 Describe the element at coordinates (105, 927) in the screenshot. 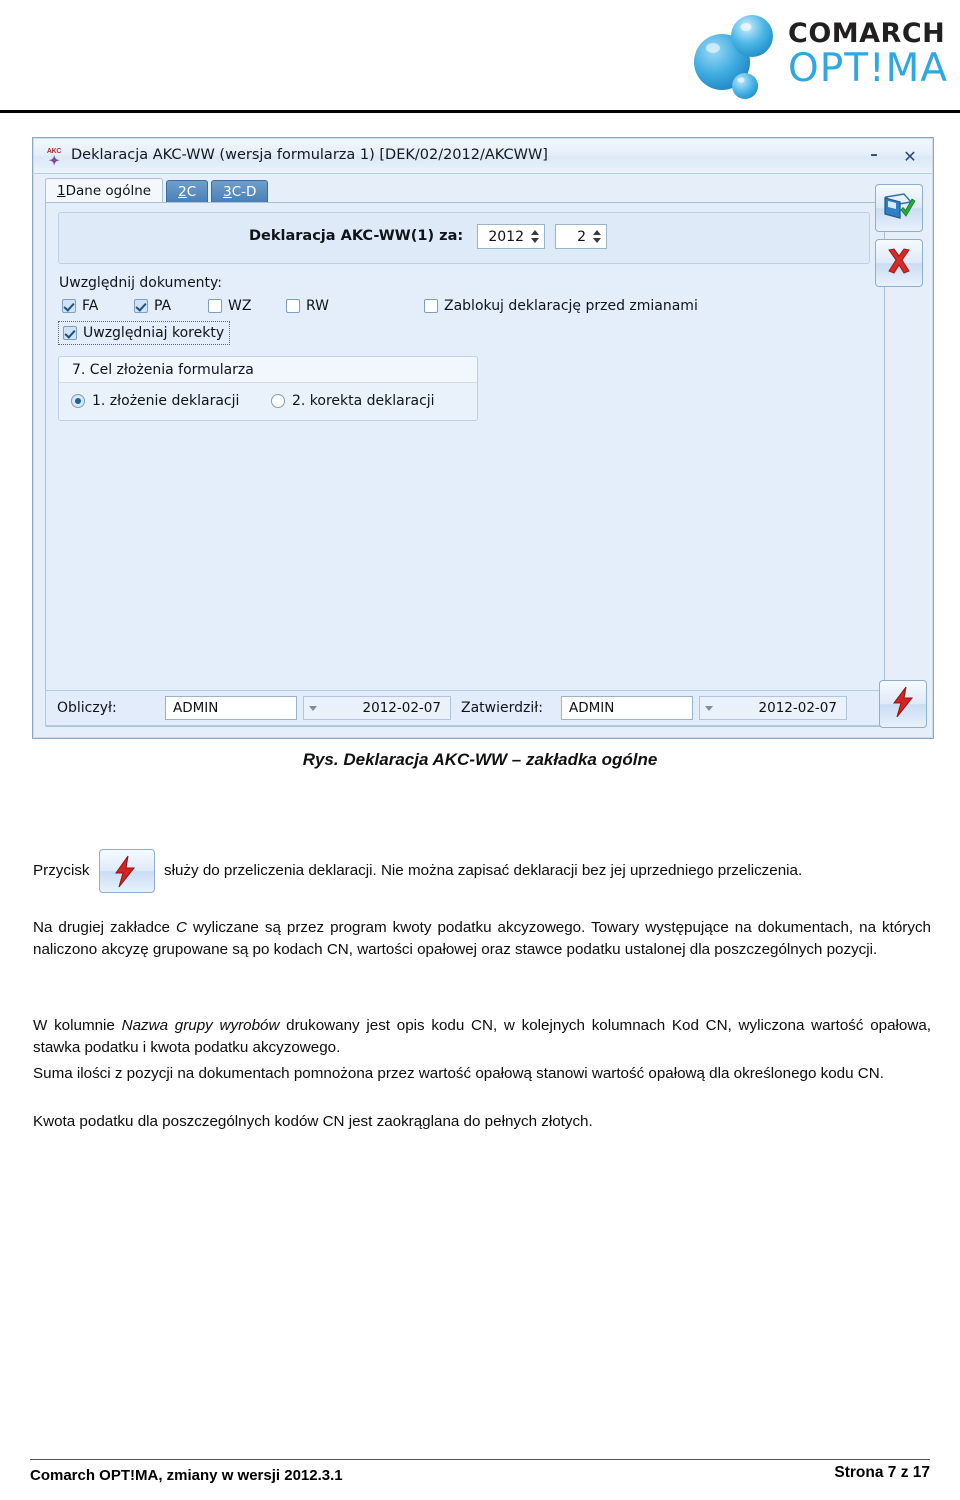

I see `p1-part-a: Na drugiej zakładce` at that location.